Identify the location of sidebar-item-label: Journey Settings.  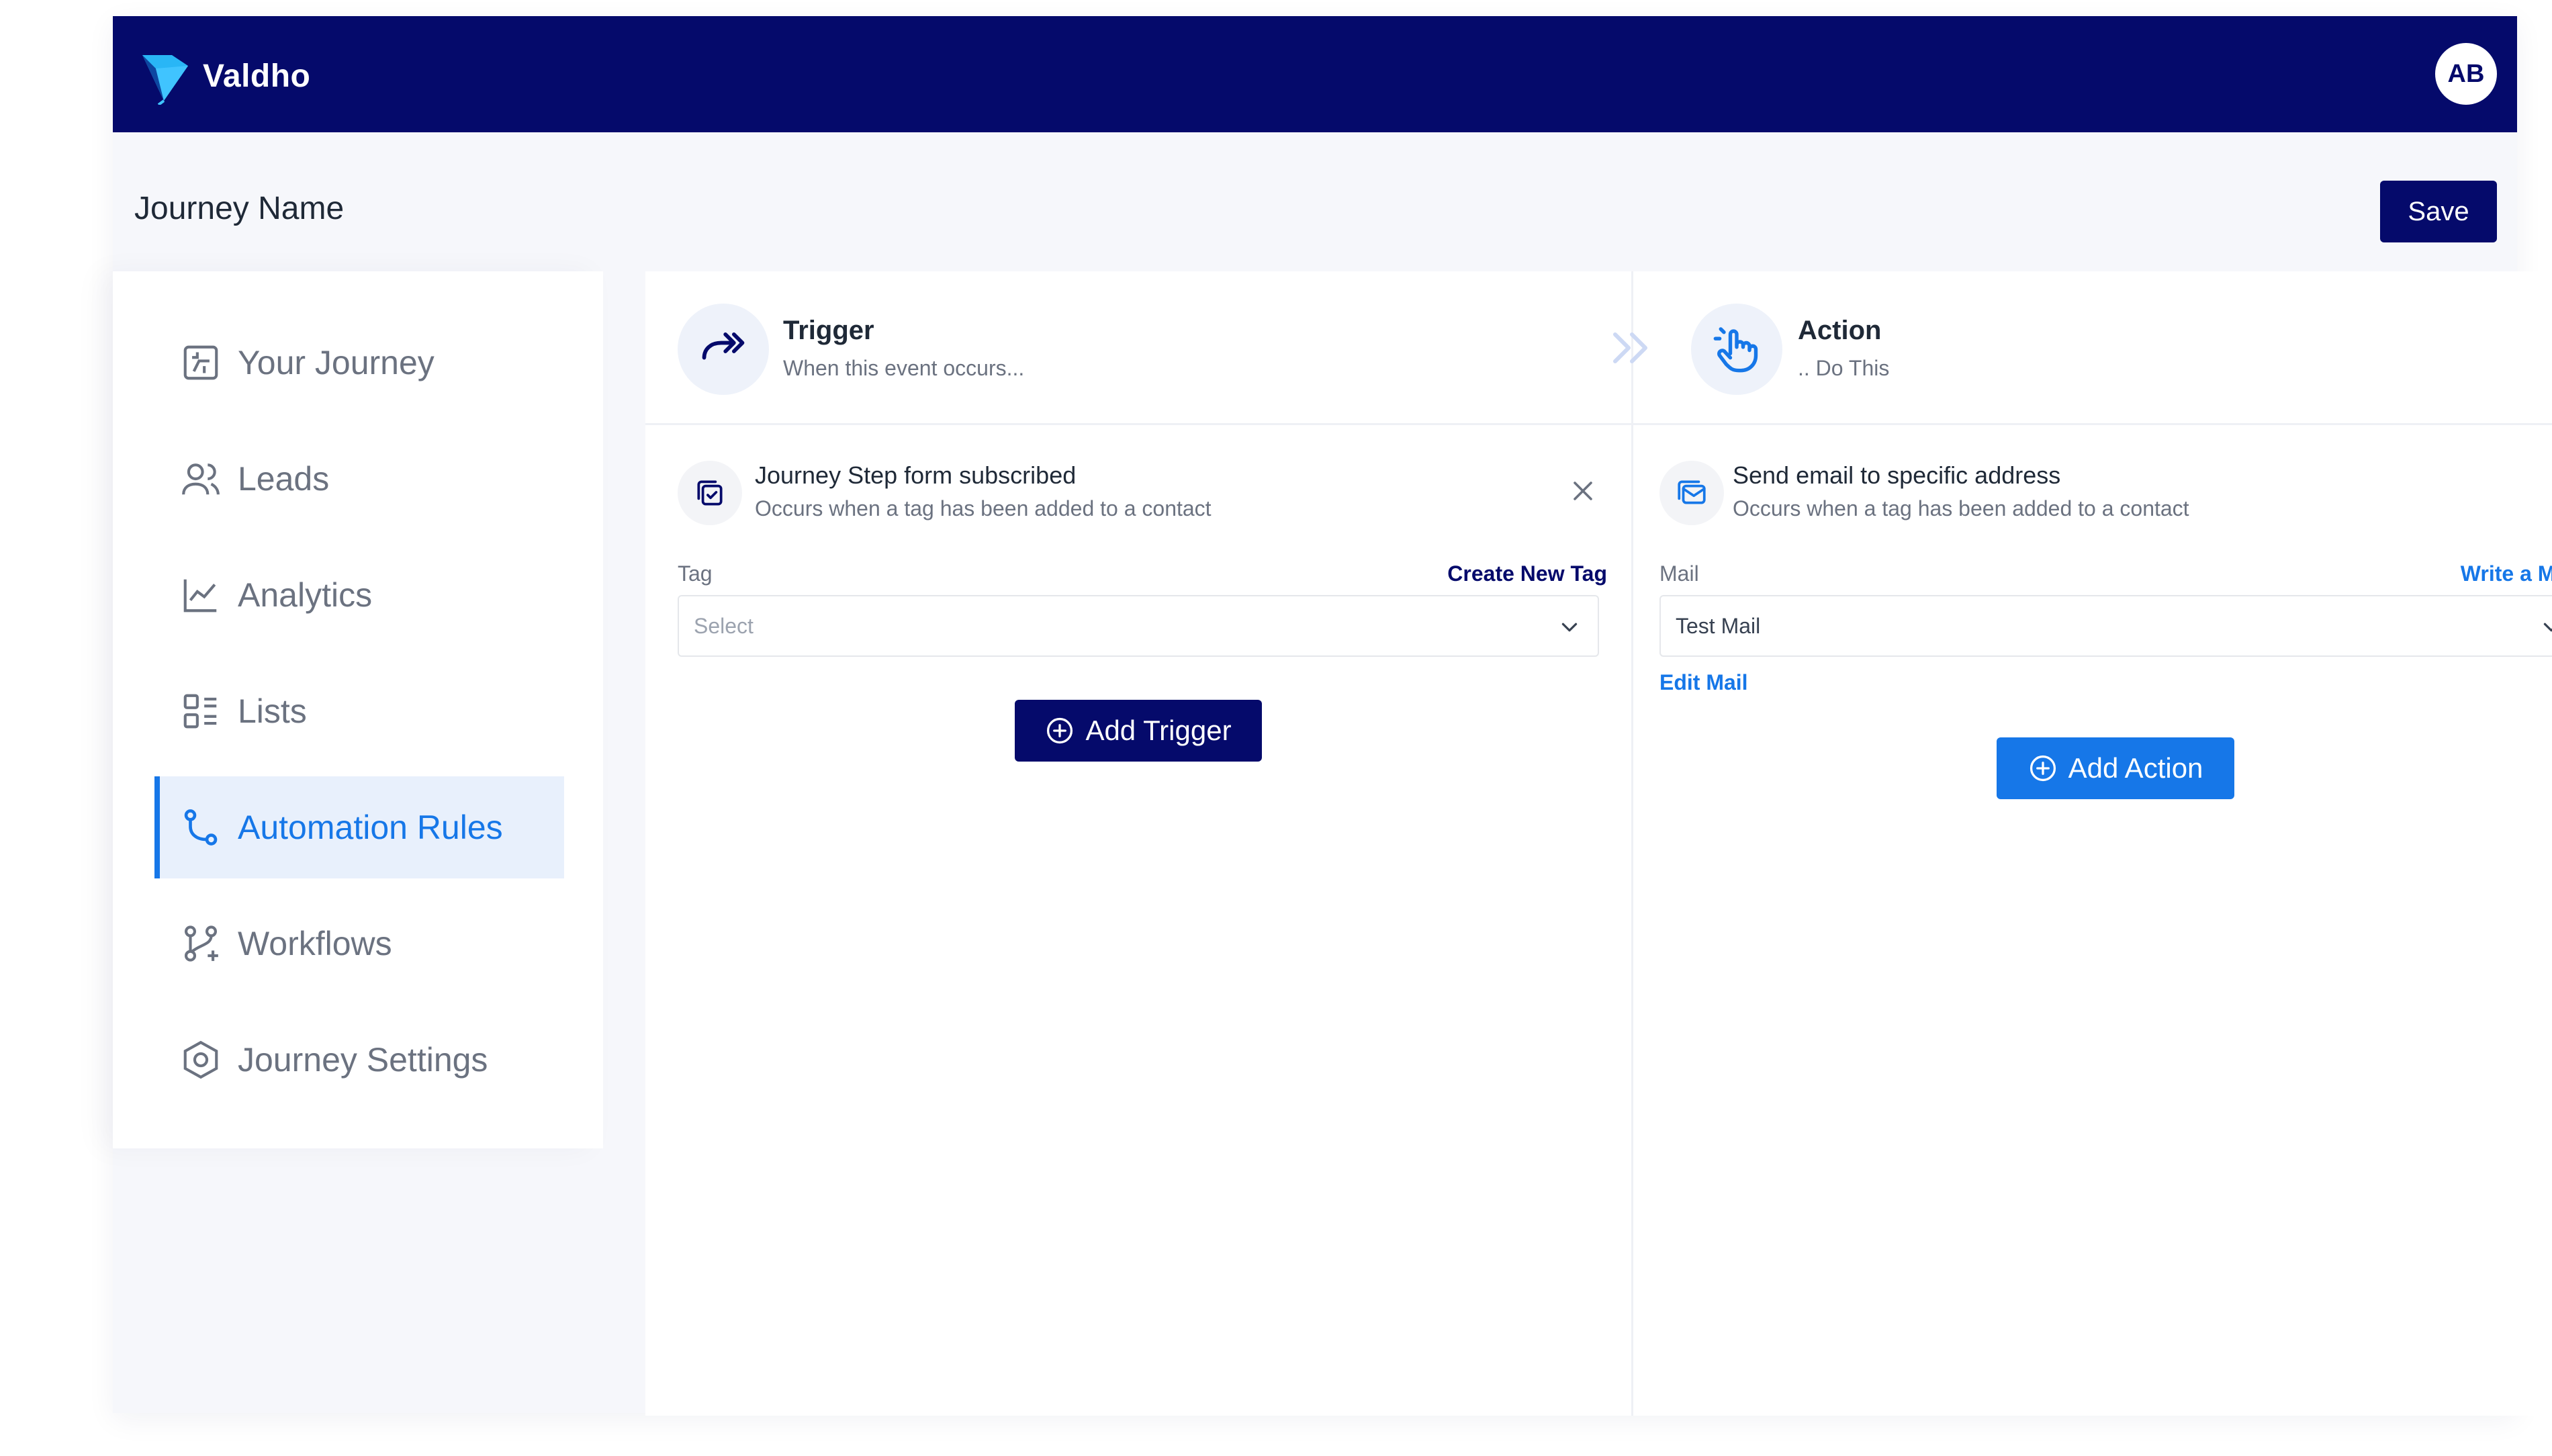
(363, 1060).